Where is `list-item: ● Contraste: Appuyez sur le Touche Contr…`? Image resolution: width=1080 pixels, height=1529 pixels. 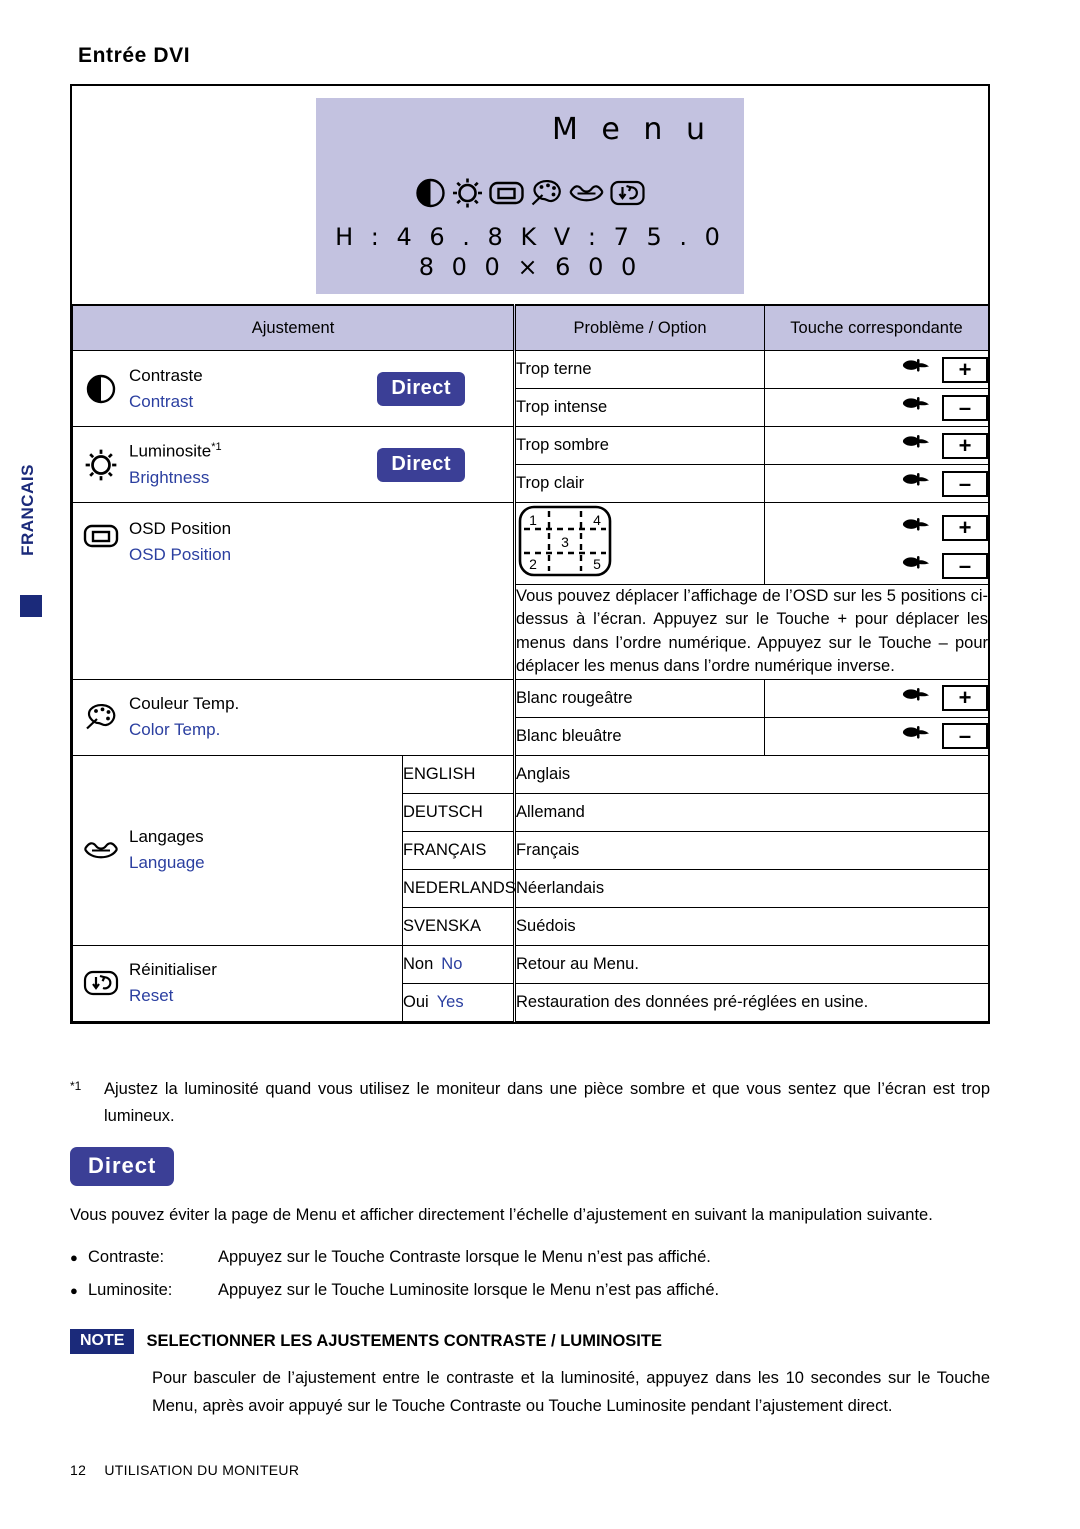 list-item: ● Contraste: Appuyez sur le Touche Contr… is located at coordinates (530, 1257).